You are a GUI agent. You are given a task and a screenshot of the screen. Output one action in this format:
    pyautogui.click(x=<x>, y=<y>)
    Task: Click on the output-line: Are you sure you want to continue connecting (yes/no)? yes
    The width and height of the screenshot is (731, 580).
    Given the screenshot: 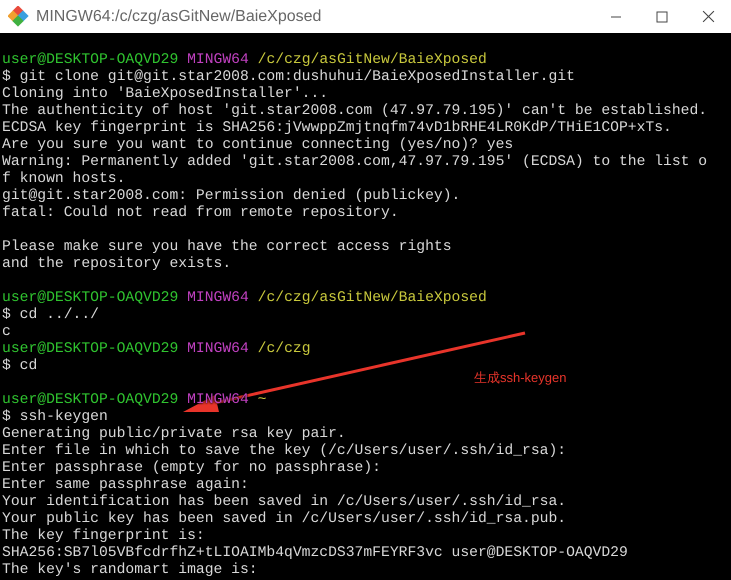 What is the action you would take?
    pyautogui.click(x=258, y=145)
    